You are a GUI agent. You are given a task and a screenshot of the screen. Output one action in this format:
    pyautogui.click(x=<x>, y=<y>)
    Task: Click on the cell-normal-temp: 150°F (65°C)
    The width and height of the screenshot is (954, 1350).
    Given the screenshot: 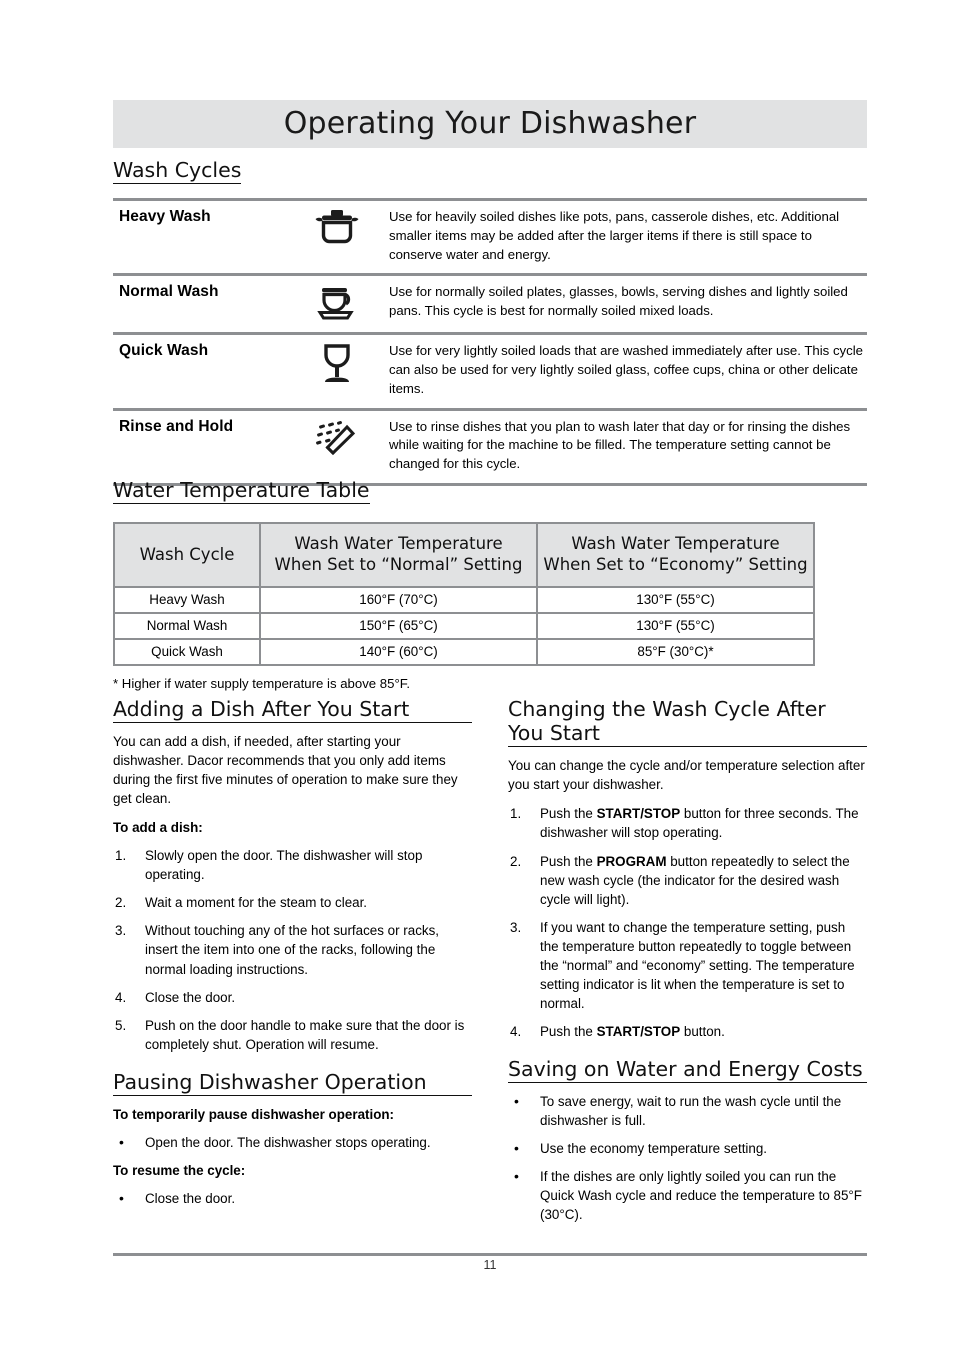 What is the action you would take?
    pyautogui.click(x=398, y=626)
    